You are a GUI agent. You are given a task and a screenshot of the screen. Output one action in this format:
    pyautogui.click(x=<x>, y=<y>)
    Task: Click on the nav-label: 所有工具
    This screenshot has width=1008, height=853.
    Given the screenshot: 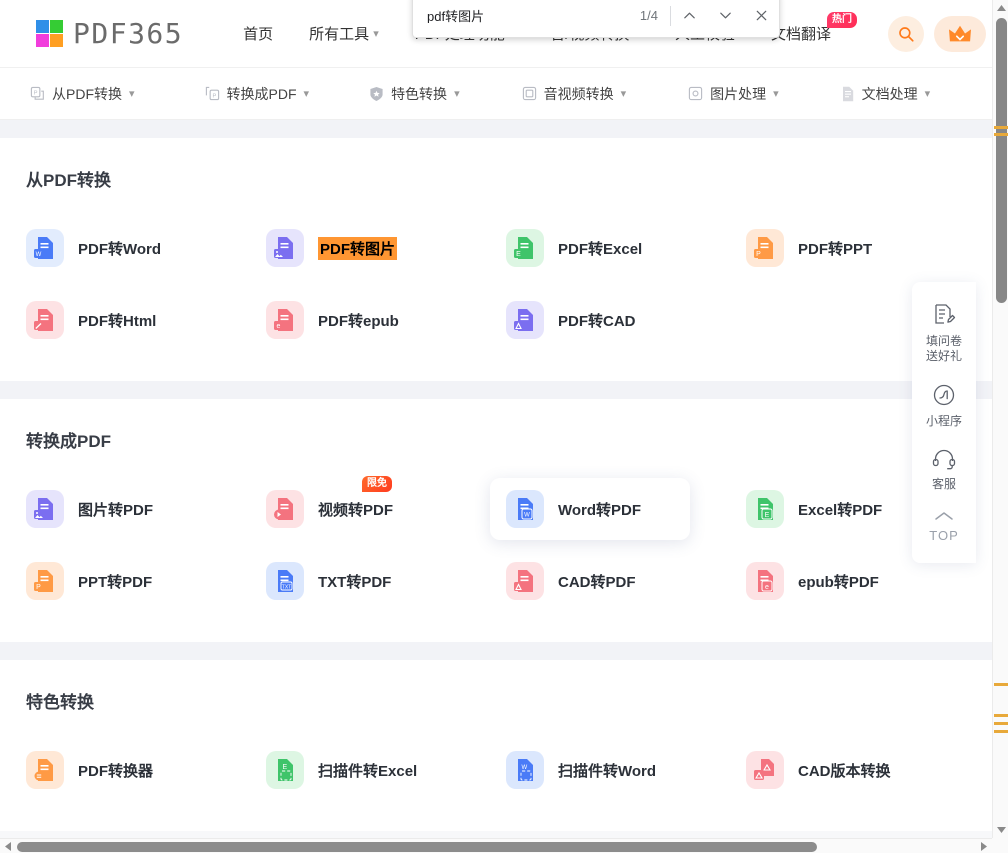 What is the action you would take?
    pyautogui.click(x=339, y=34)
    